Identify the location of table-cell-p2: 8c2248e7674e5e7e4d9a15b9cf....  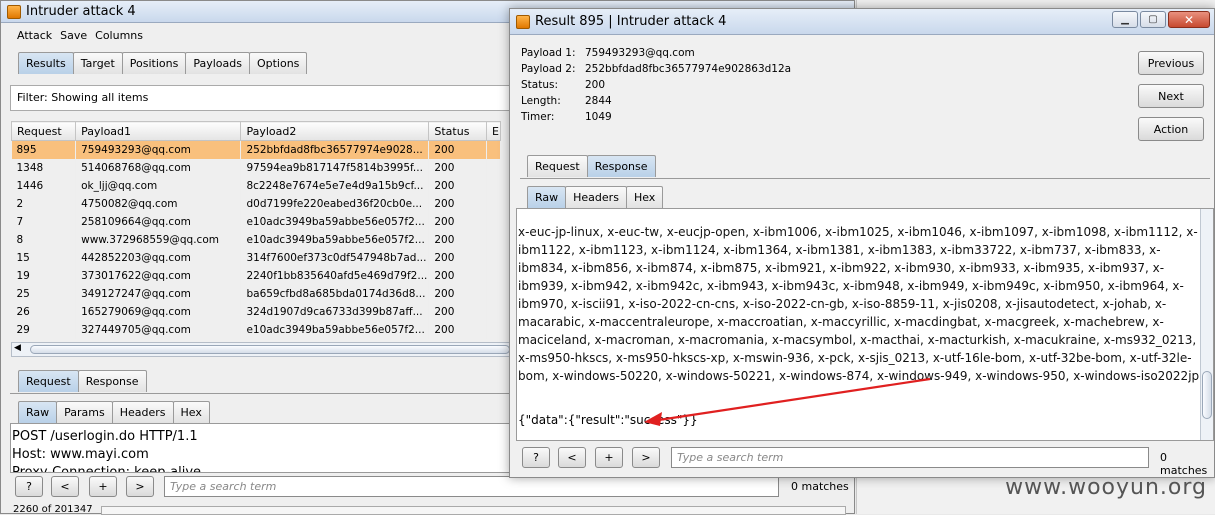
(335, 185).